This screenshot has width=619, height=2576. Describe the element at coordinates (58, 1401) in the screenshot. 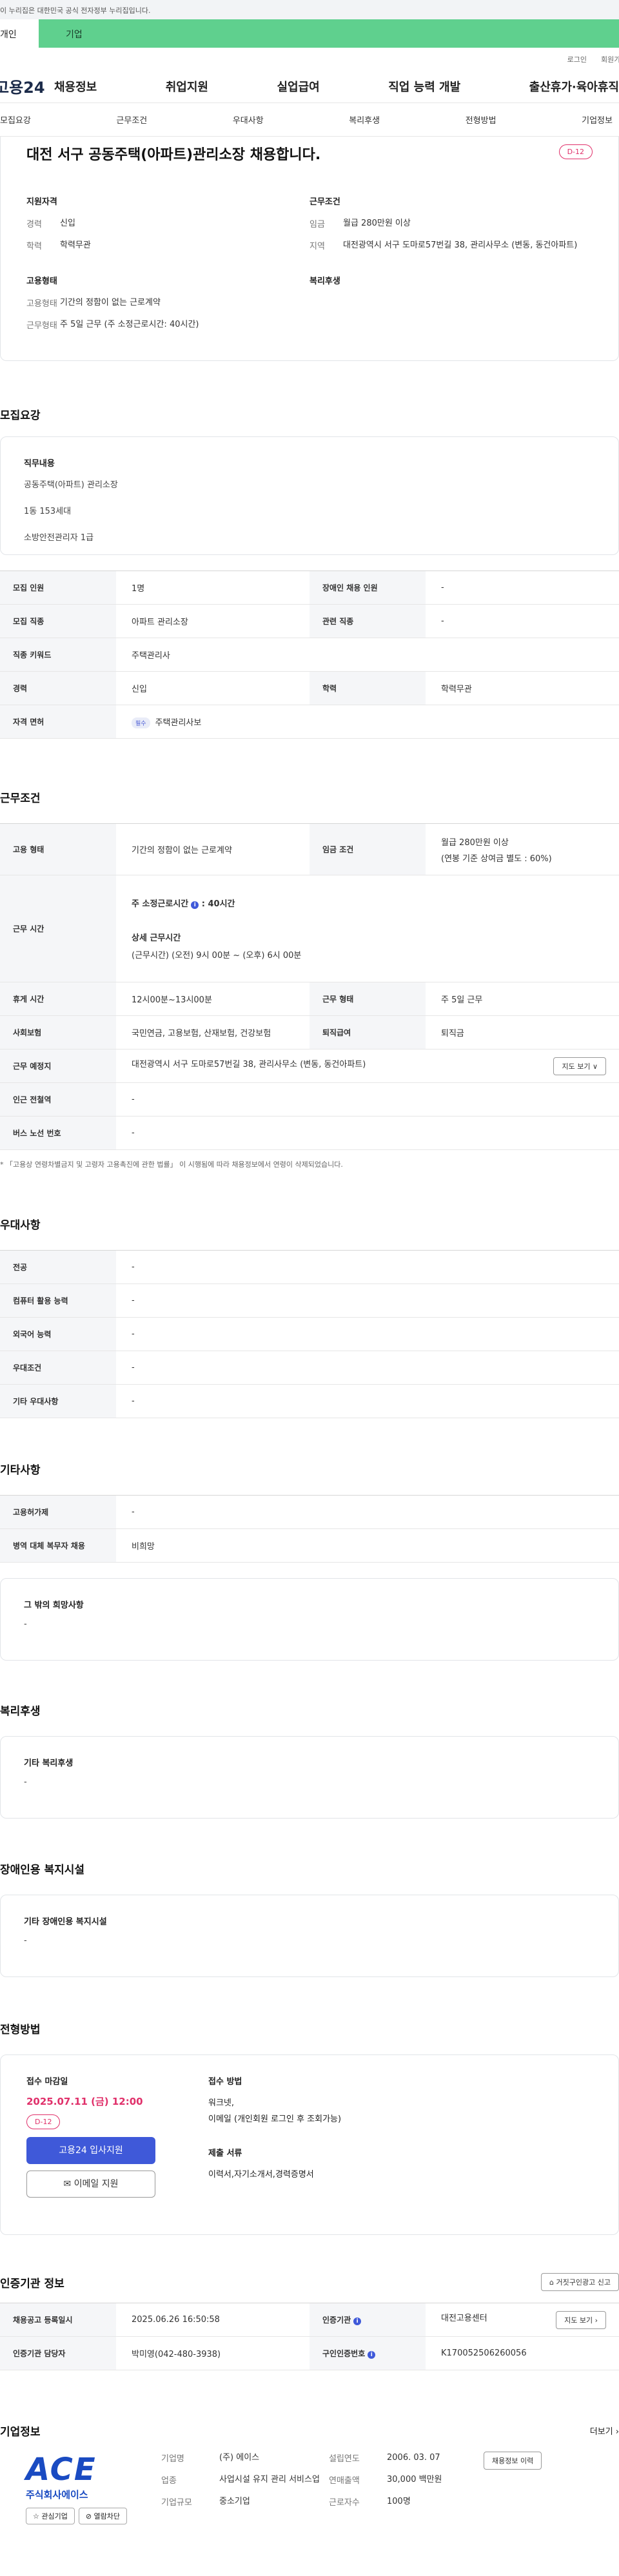

I see `prefer-label: 기타 우대사항` at that location.